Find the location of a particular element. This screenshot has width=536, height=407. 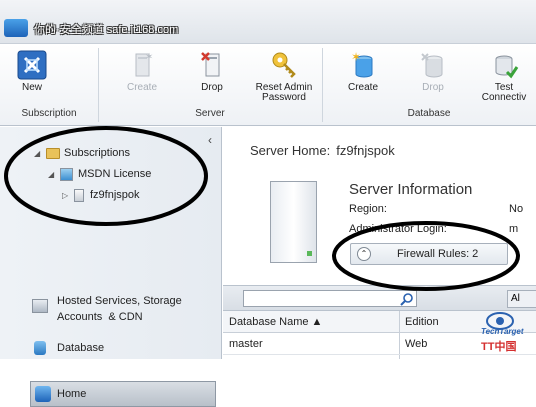

nav-label-database: Database is located at coordinates (81, 348).